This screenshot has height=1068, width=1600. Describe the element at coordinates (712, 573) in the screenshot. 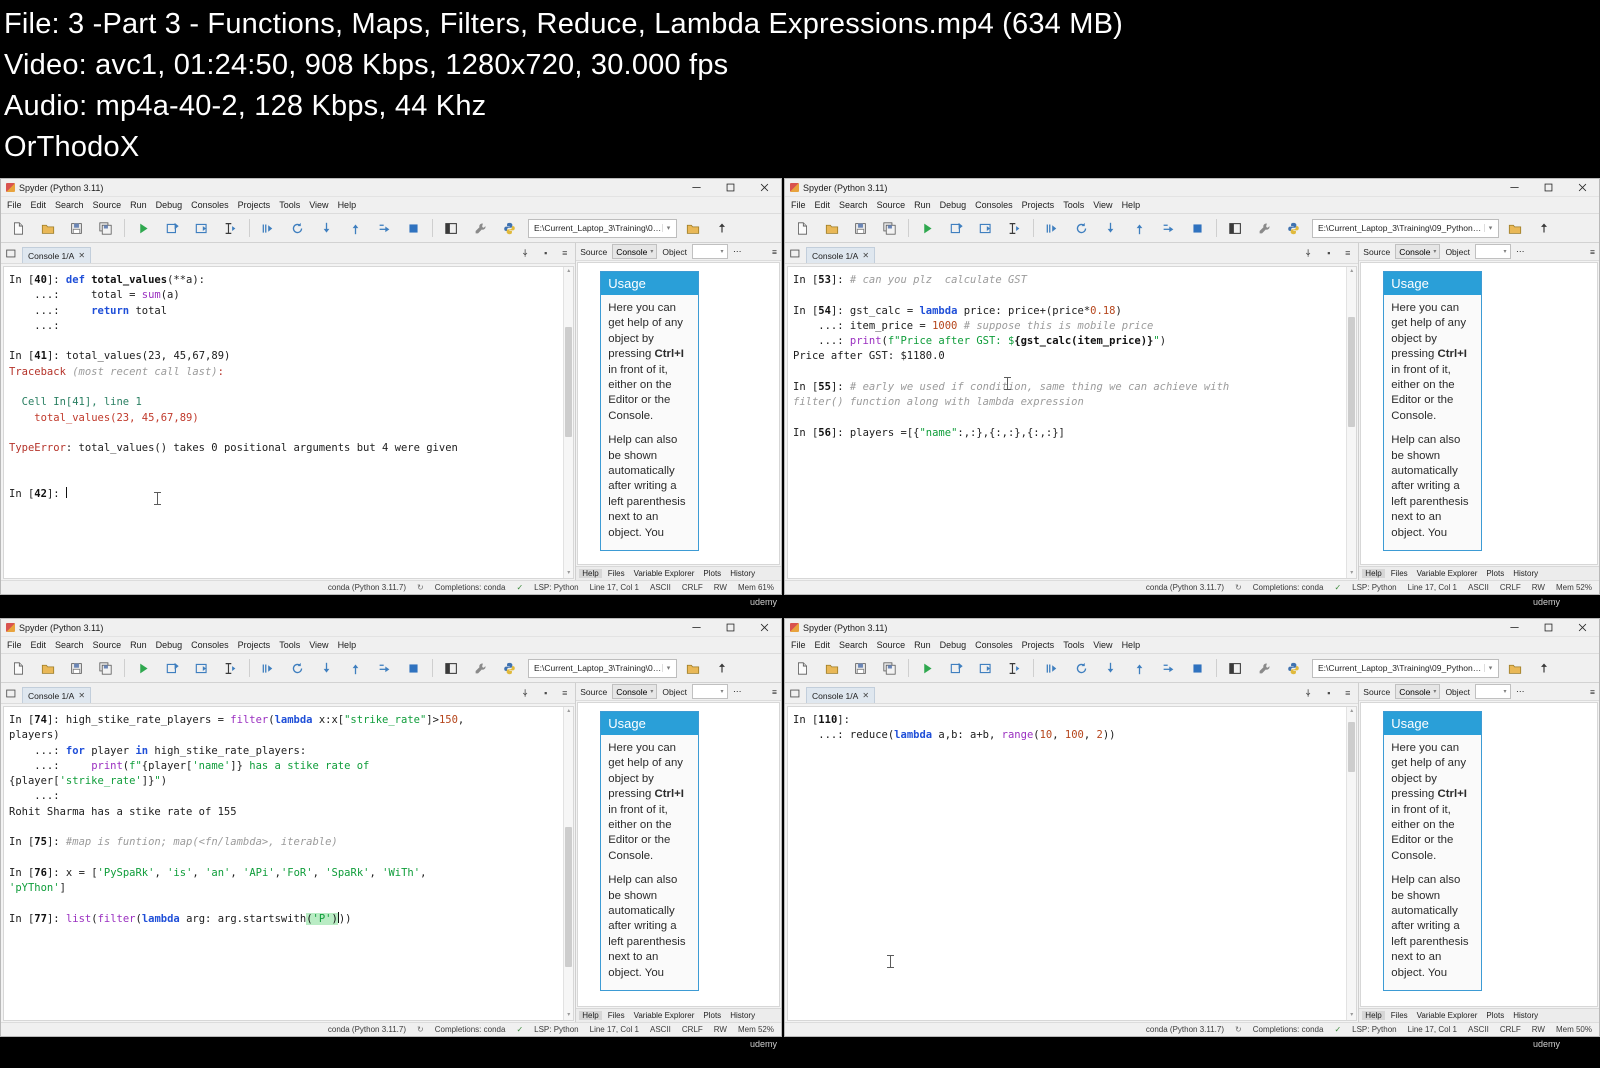

I see `tab-plots: Plots` at that location.